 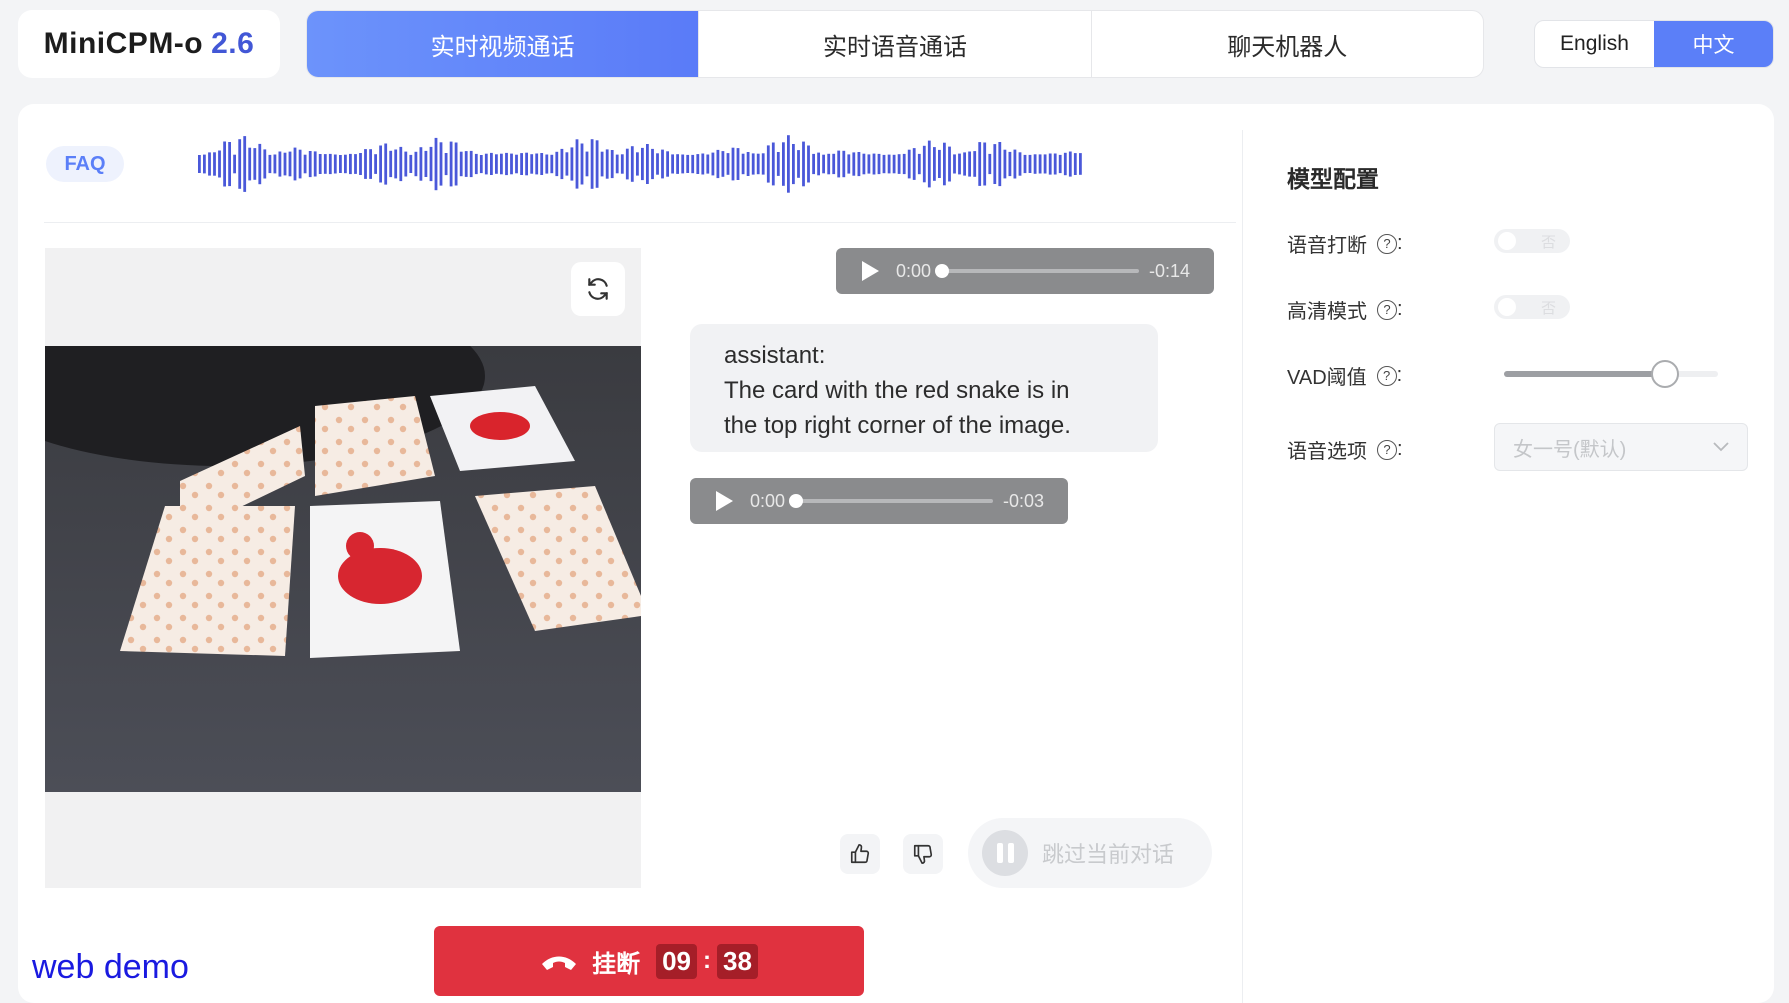 What do you see at coordinates (598, 289) in the screenshot?
I see `camera-flip-button` at bounding box center [598, 289].